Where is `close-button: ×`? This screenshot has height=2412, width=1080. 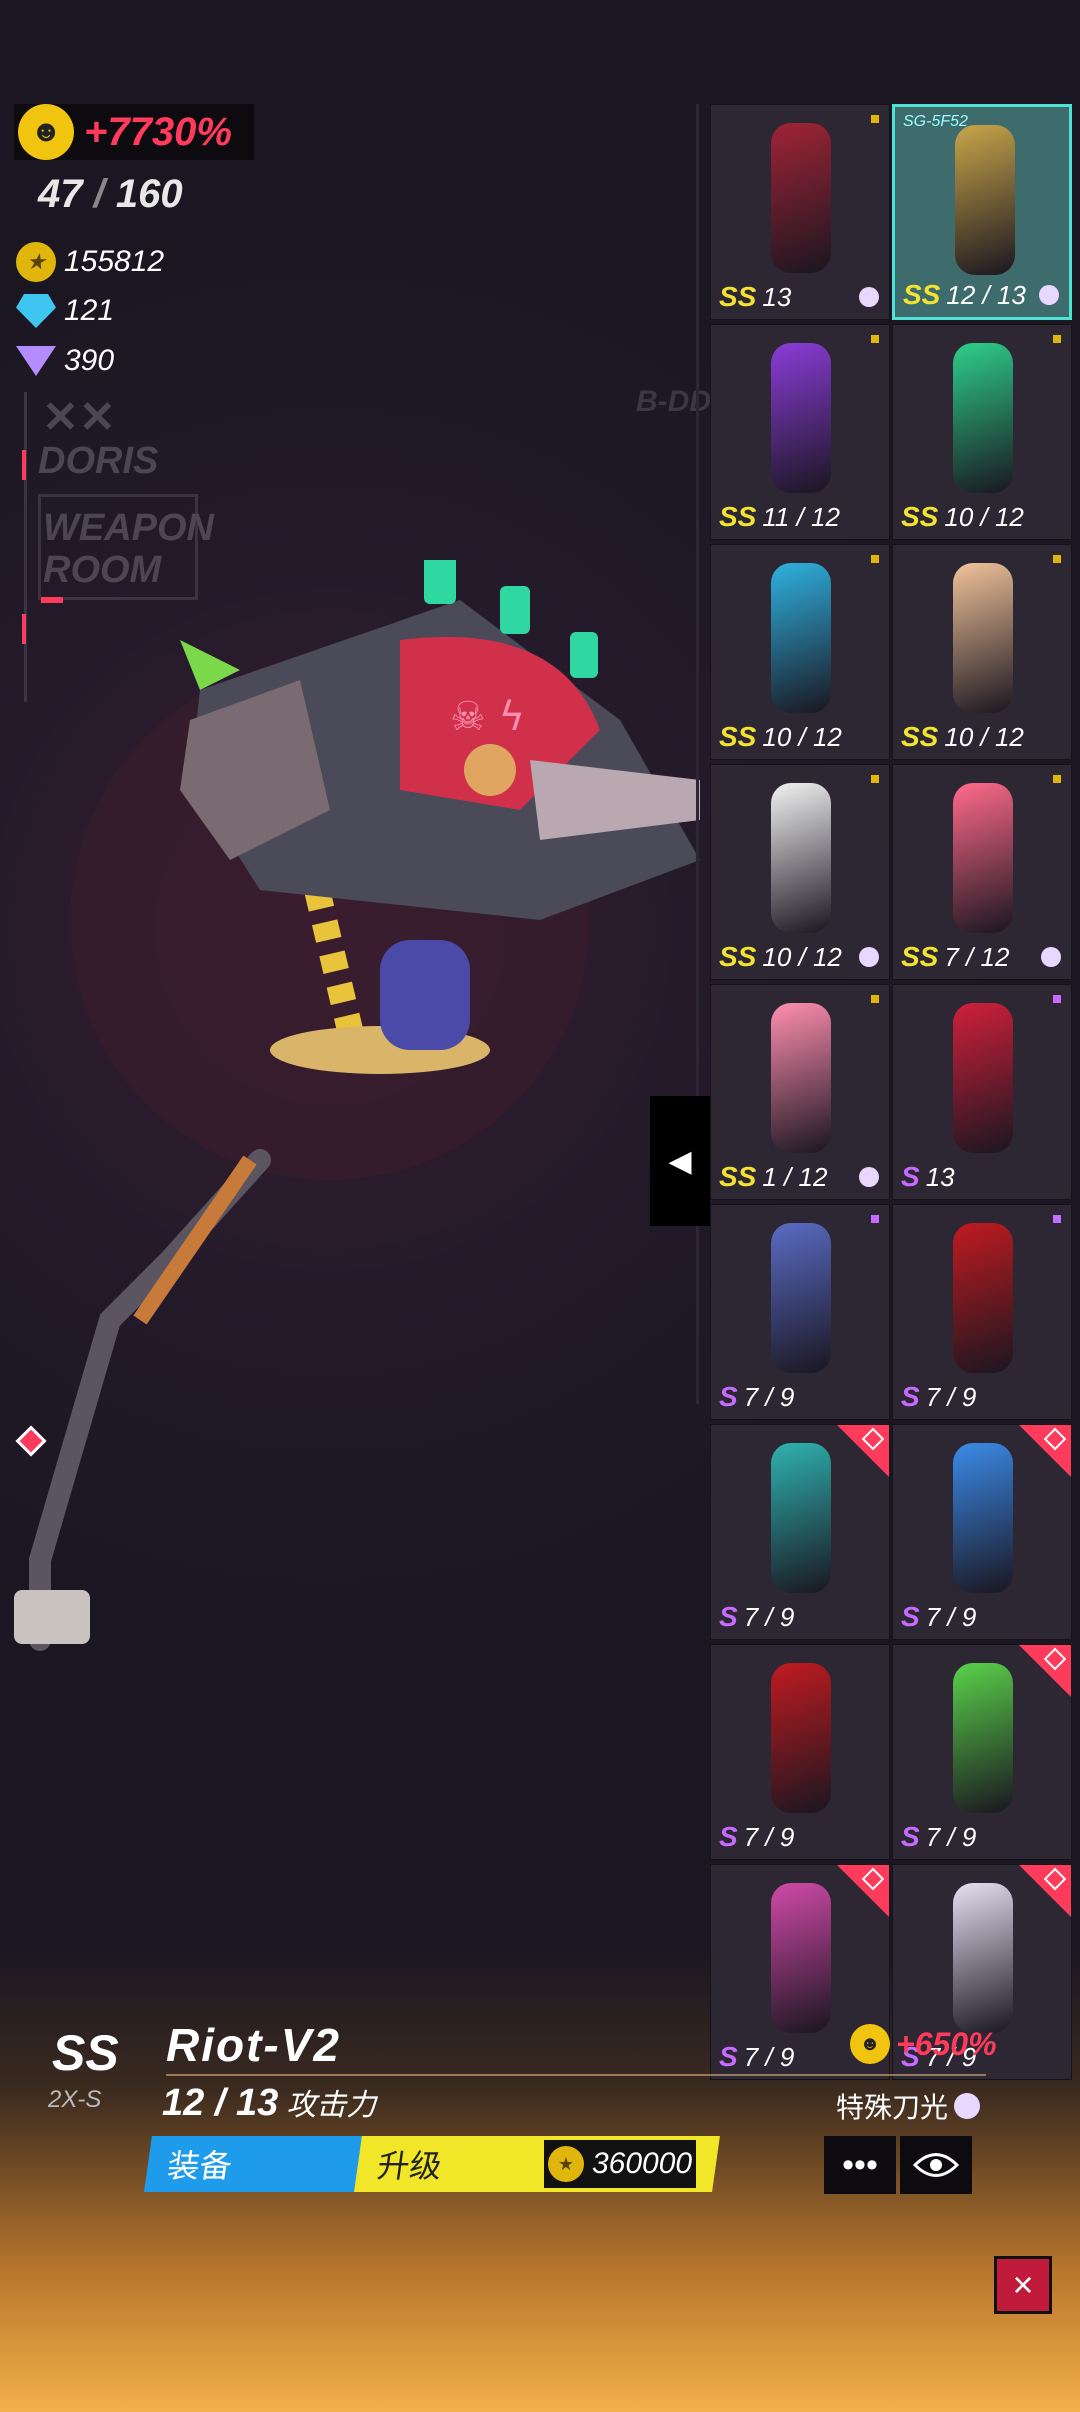
close-button: × is located at coordinates (1023, 2285).